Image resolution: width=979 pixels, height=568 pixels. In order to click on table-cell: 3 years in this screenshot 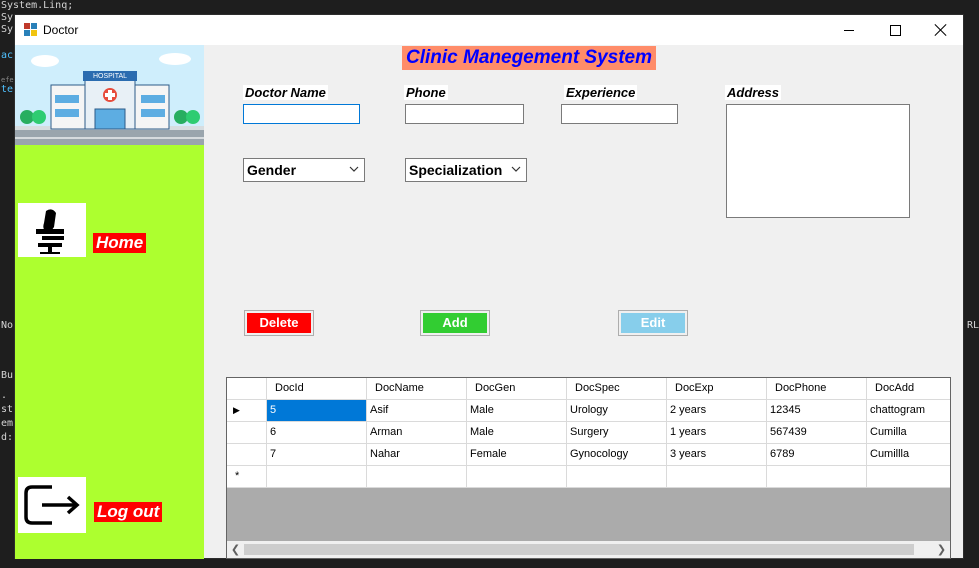, I will do `click(717, 455)`.